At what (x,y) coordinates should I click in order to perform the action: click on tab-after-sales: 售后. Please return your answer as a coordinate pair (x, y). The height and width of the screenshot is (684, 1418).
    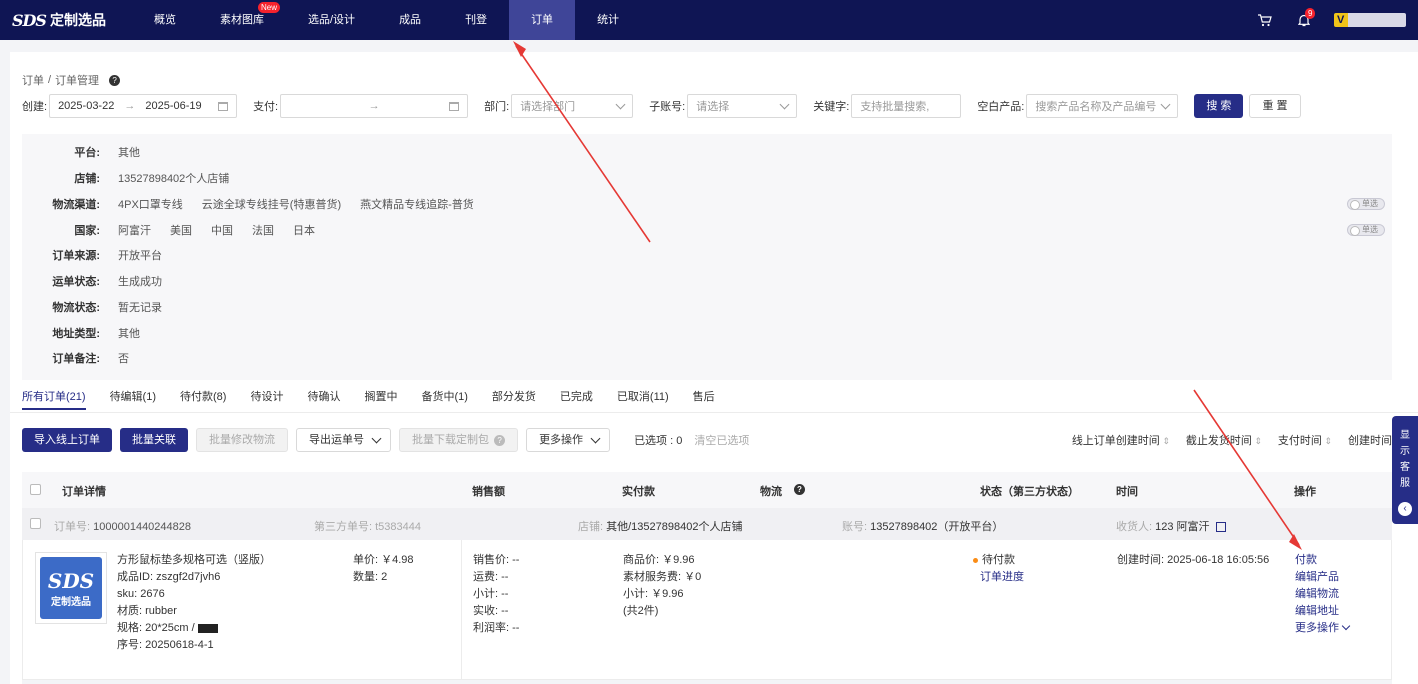
    Looking at the image, I should click on (704, 399).